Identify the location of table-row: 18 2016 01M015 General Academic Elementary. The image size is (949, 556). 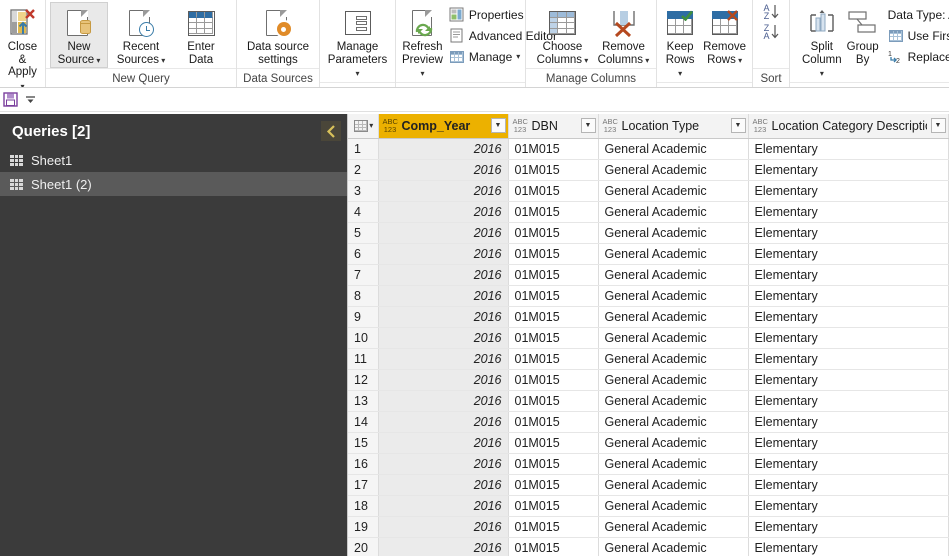
(648, 506).